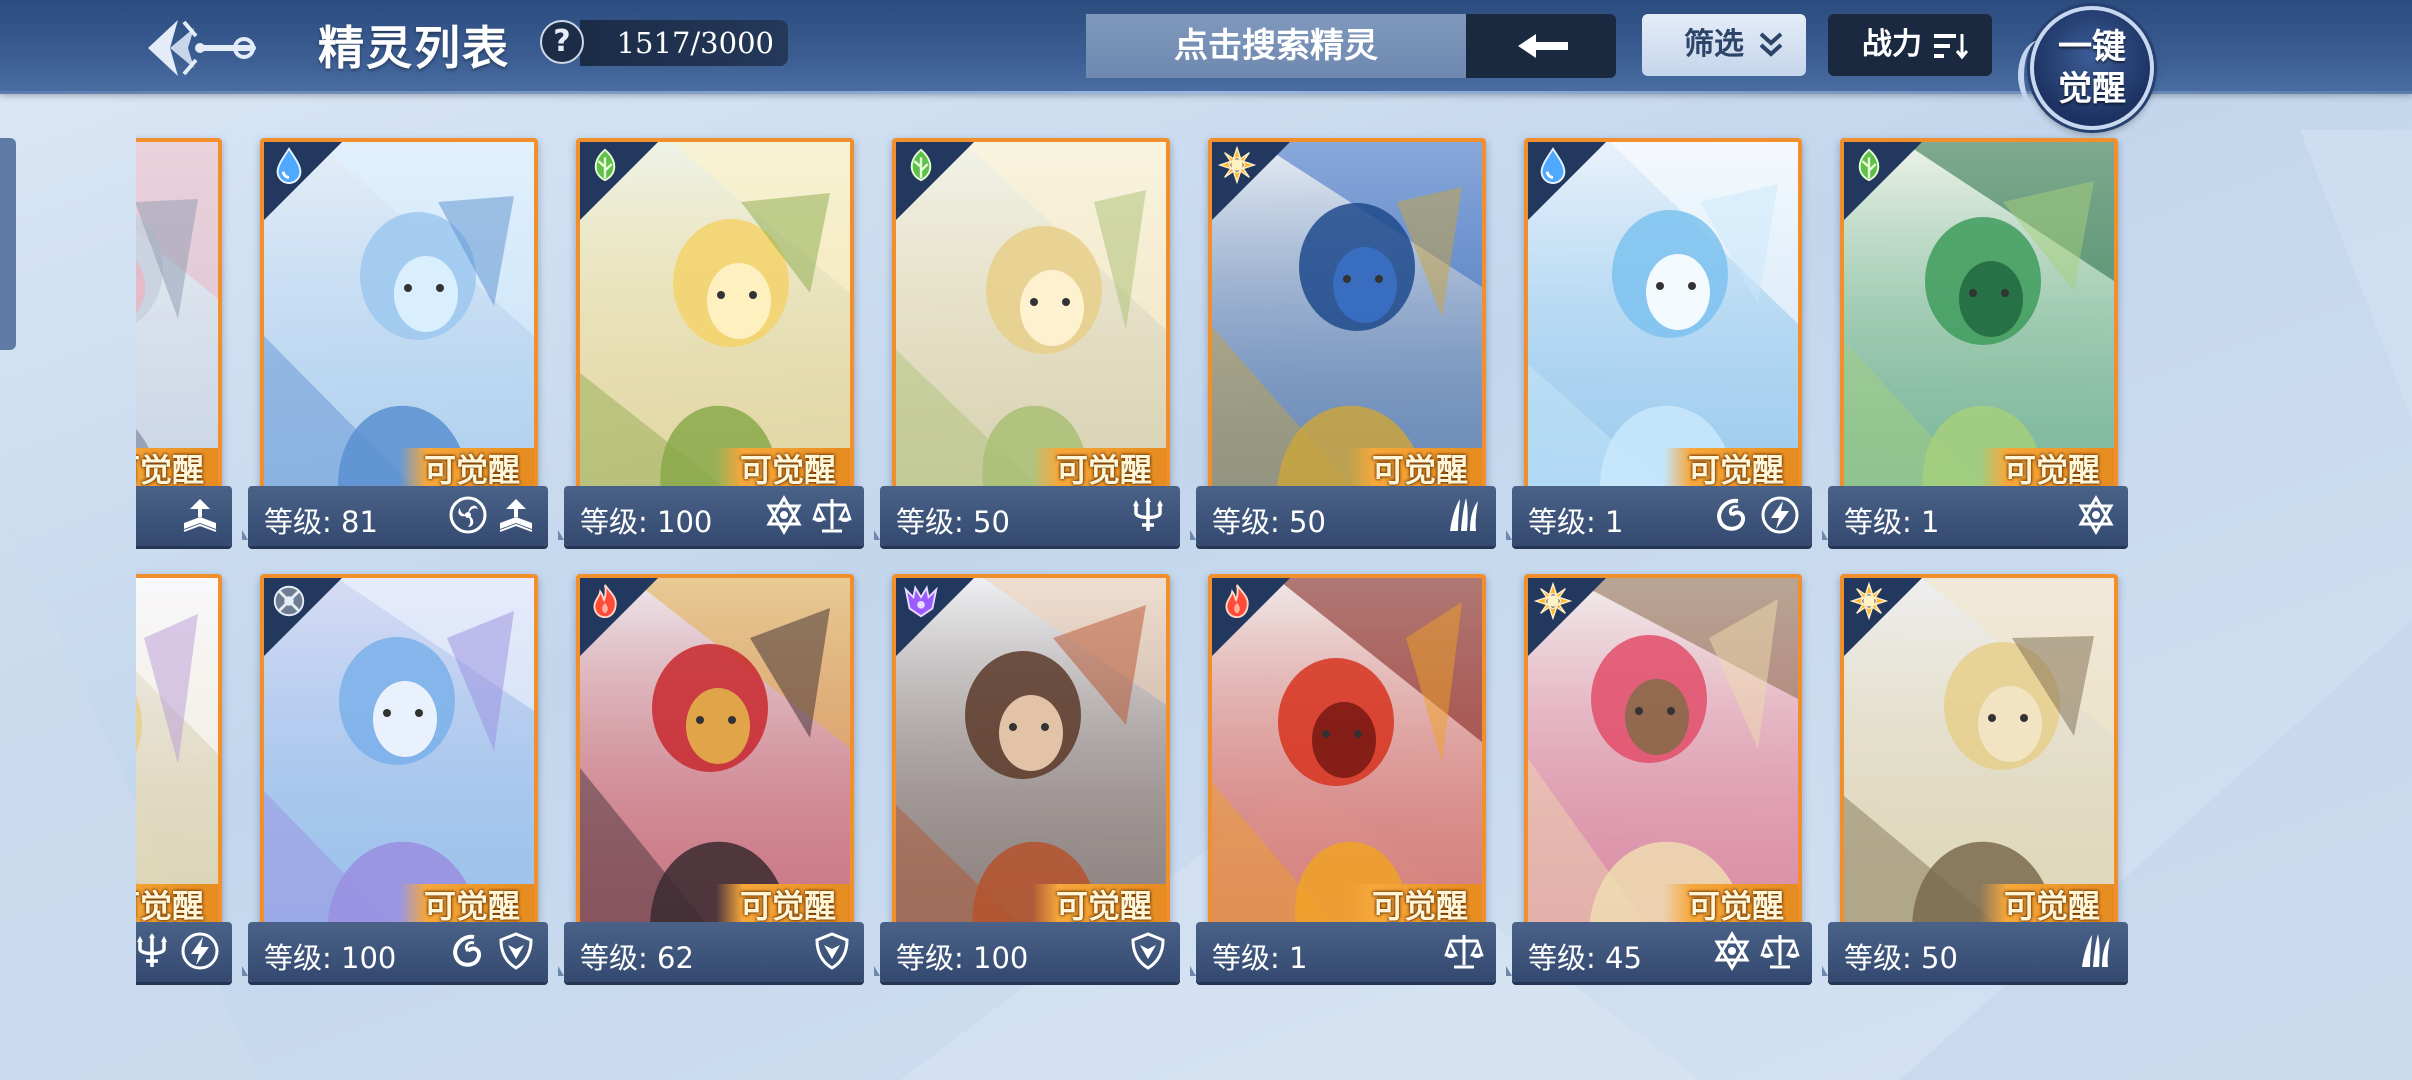 The height and width of the screenshot is (1080, 2412). Describe the element at coordinates (562, 42) in the screenshot. I see `help-button: ?` at that location.